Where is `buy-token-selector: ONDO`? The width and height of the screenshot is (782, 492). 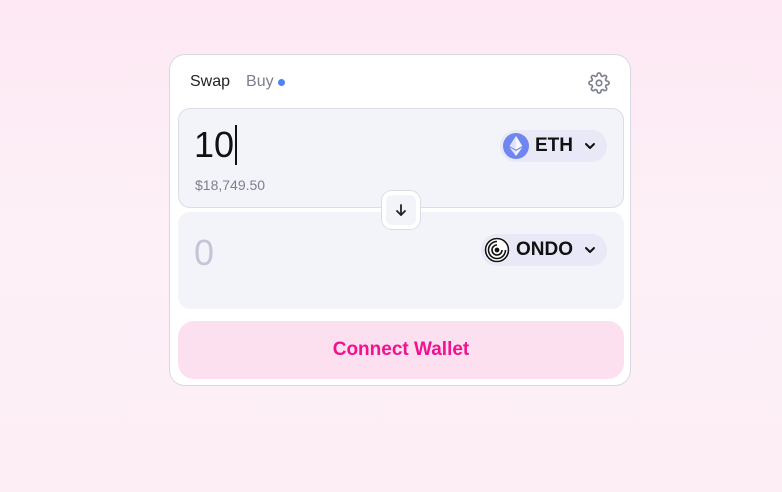 buy-token-selector: ONDO is located at coordinates (544, 250).